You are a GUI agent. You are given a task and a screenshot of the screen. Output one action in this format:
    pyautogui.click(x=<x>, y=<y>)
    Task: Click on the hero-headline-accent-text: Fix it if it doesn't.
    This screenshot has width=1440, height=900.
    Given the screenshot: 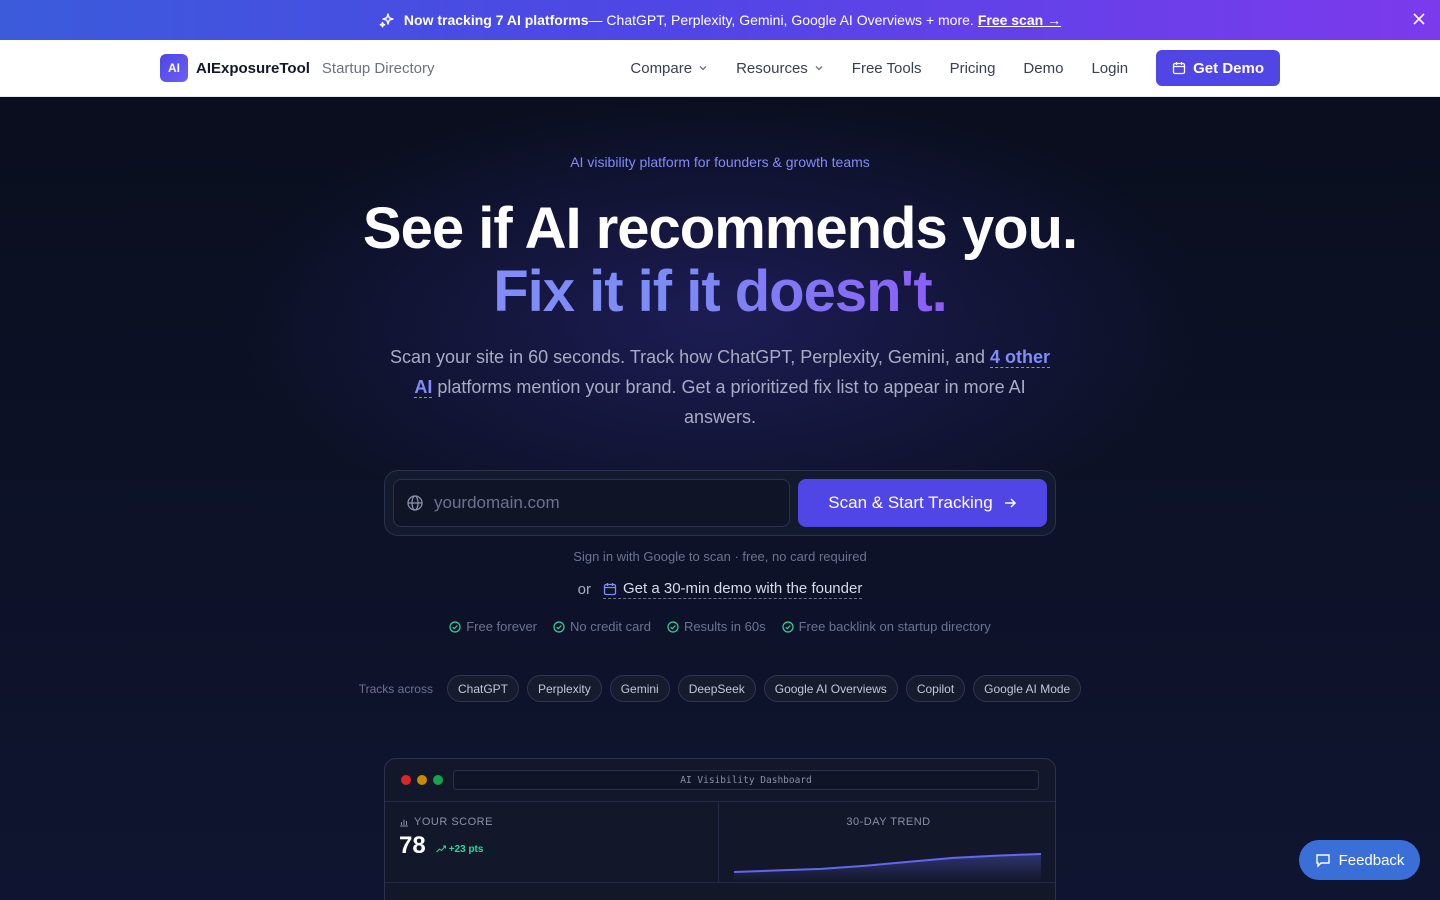 What is the action you would take?
    pyautogui.click(x=720, y=291)
    